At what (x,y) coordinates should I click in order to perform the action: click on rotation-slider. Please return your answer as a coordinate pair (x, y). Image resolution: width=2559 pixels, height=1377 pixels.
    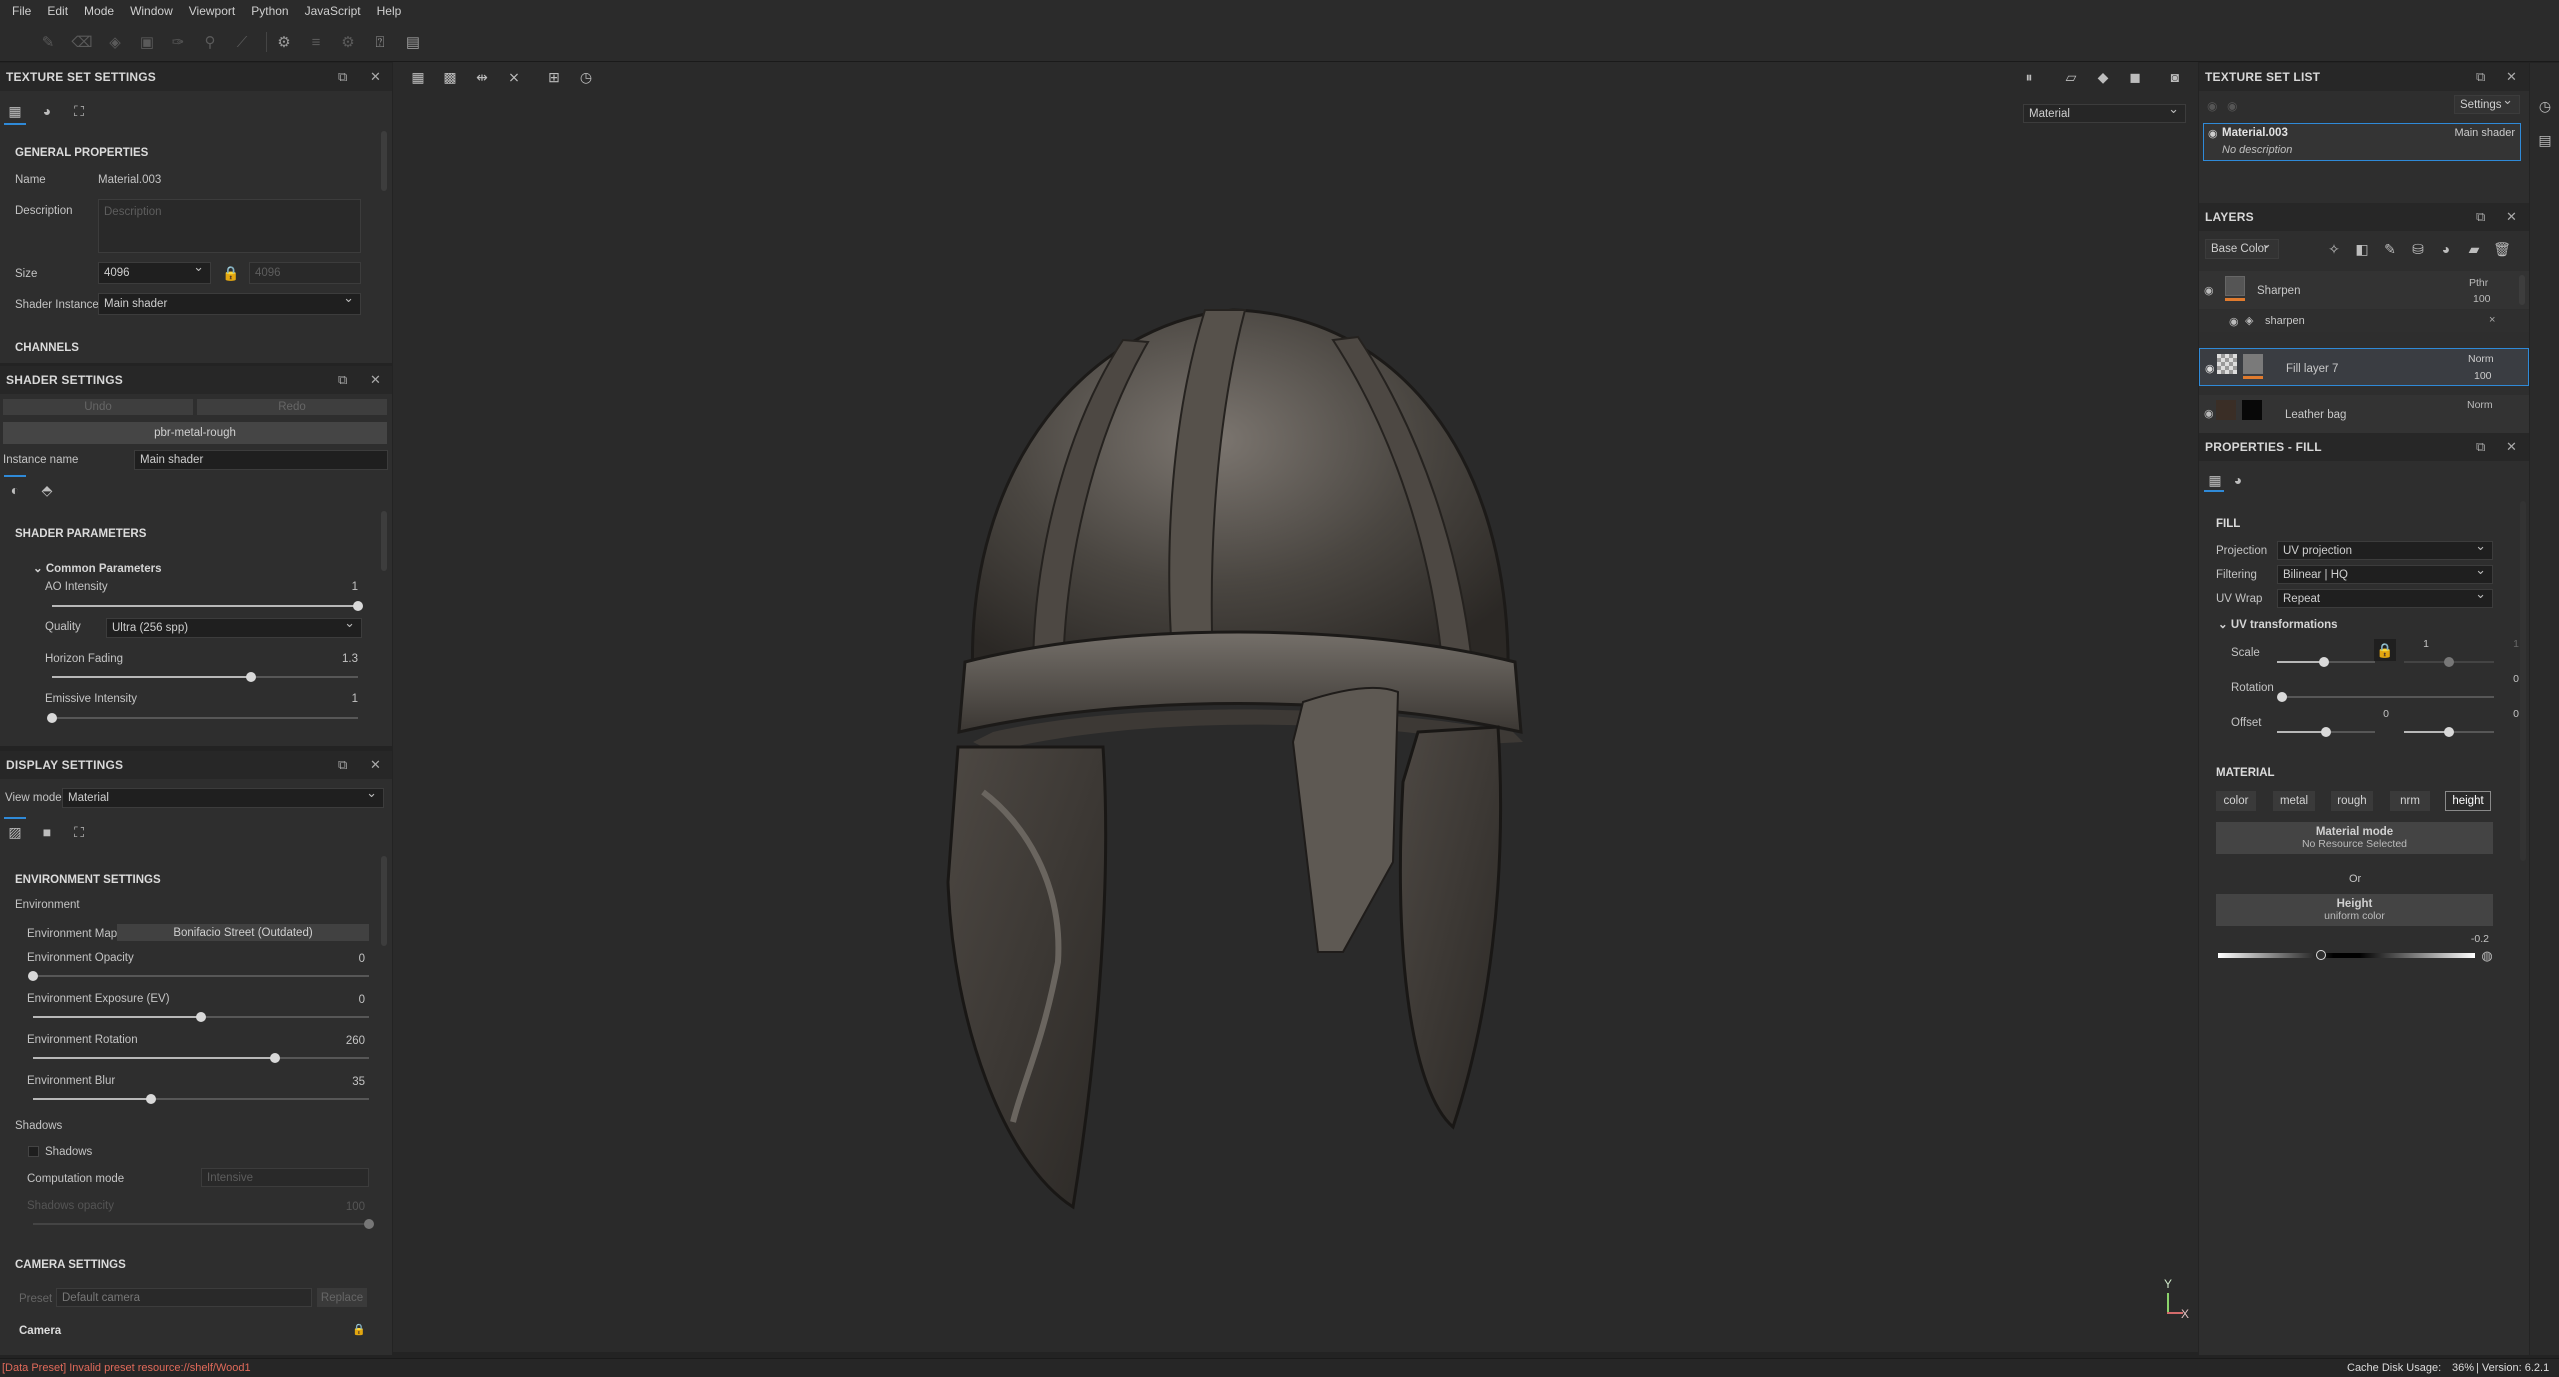
    Looking at the image, I should click on (2385, 697).